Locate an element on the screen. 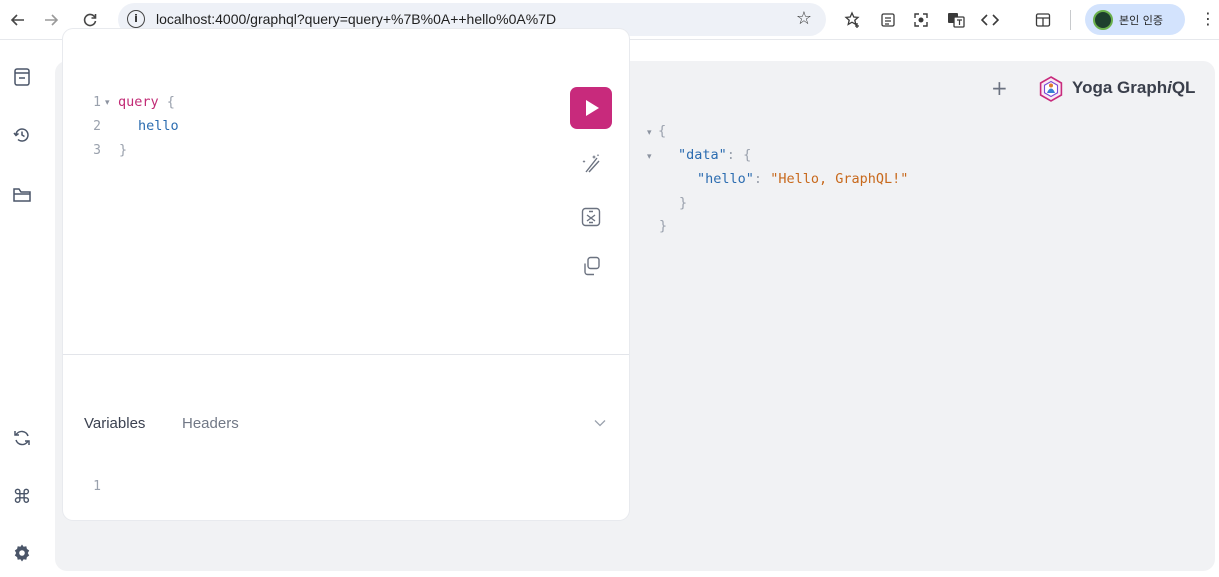 Image resolution: width=1219 pixels, height=577 pixels. data-close-brace: } is located at coordinates (683, 203).